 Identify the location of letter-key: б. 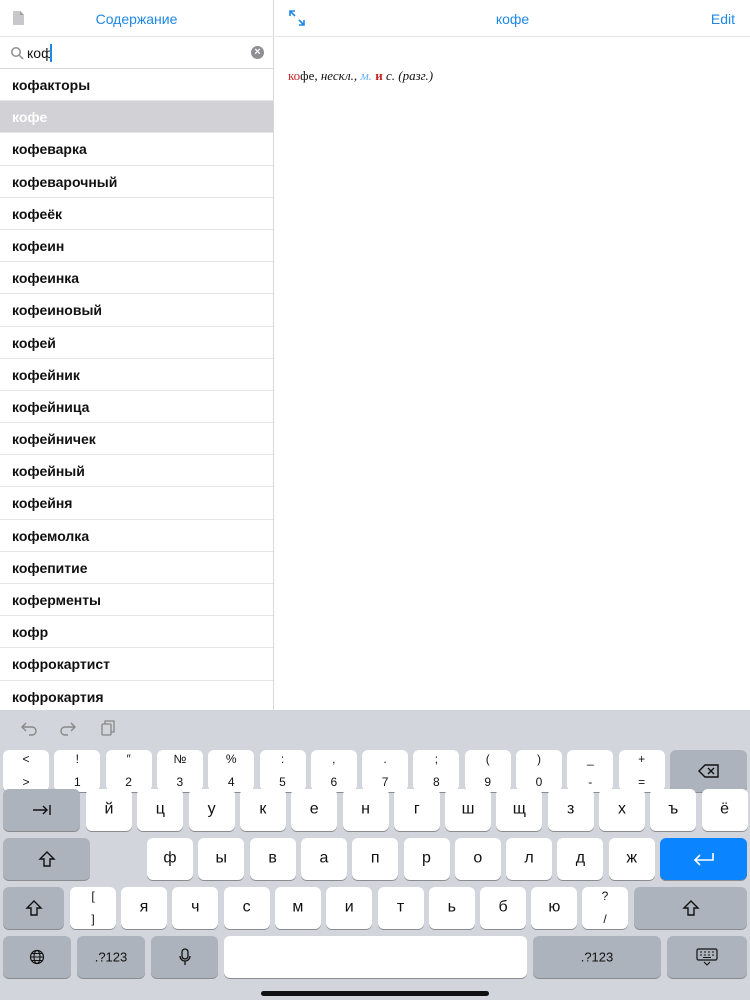
(503, 908).